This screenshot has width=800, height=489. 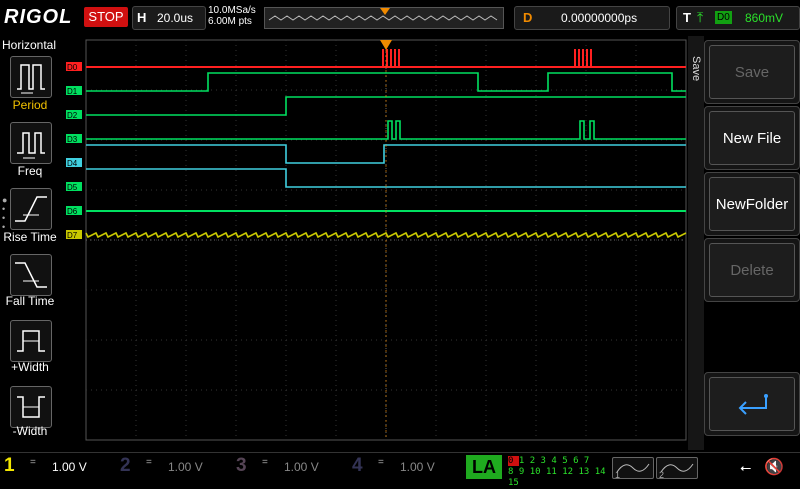 I want to click on channel-3-number: 3, so click(x=241, y=465).